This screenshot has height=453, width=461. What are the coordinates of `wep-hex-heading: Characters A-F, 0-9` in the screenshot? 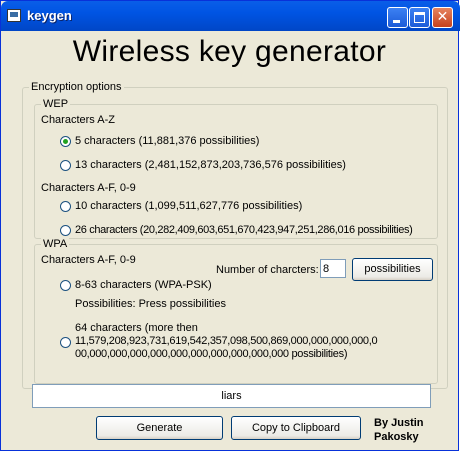 It's located at (88, 188).